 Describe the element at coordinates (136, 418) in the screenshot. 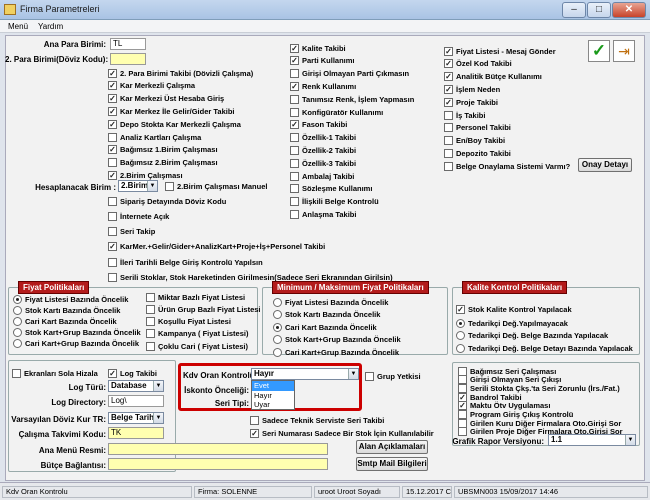

I see `varsayilan-select: Belge Tarihi ▼` at that location.